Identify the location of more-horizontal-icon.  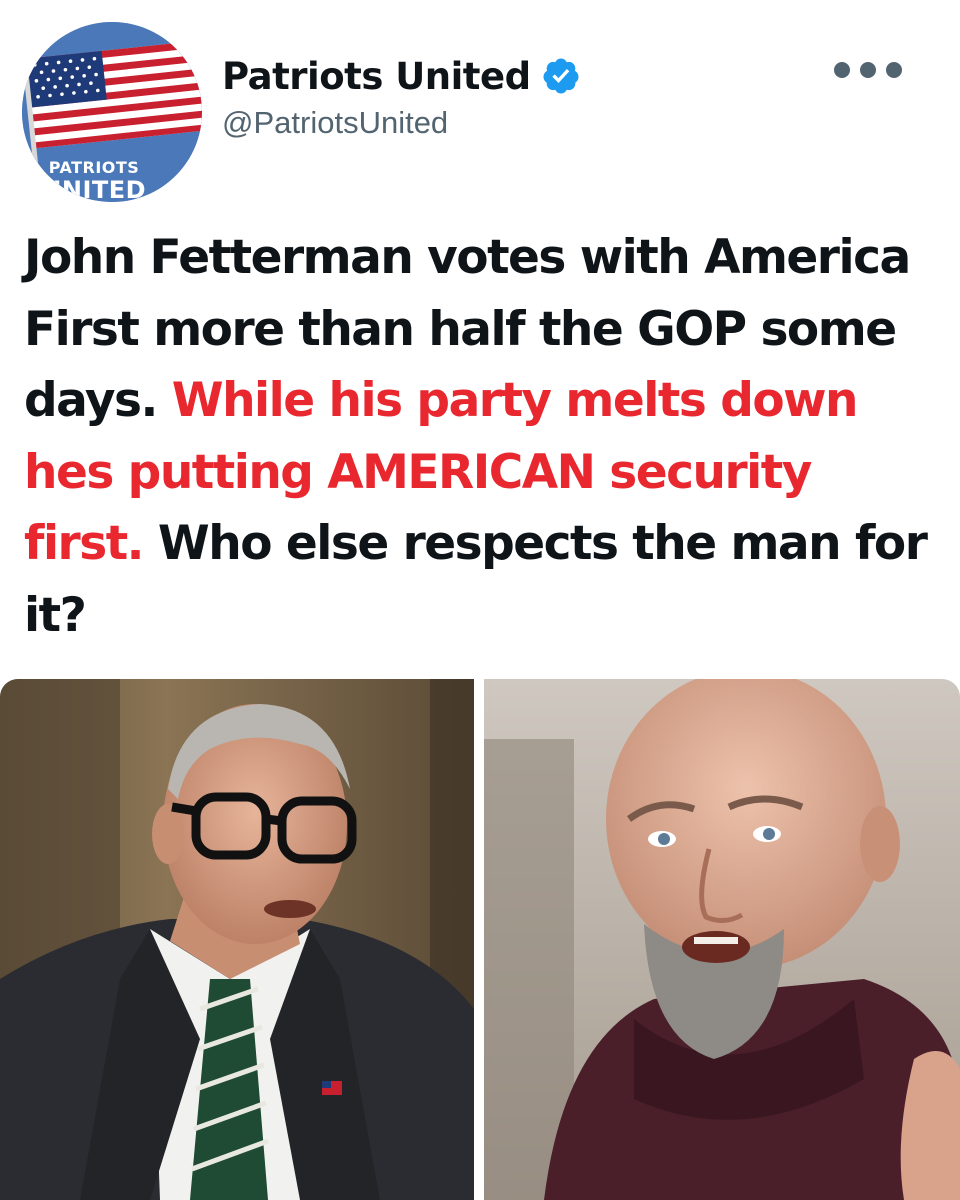
(868, 70).